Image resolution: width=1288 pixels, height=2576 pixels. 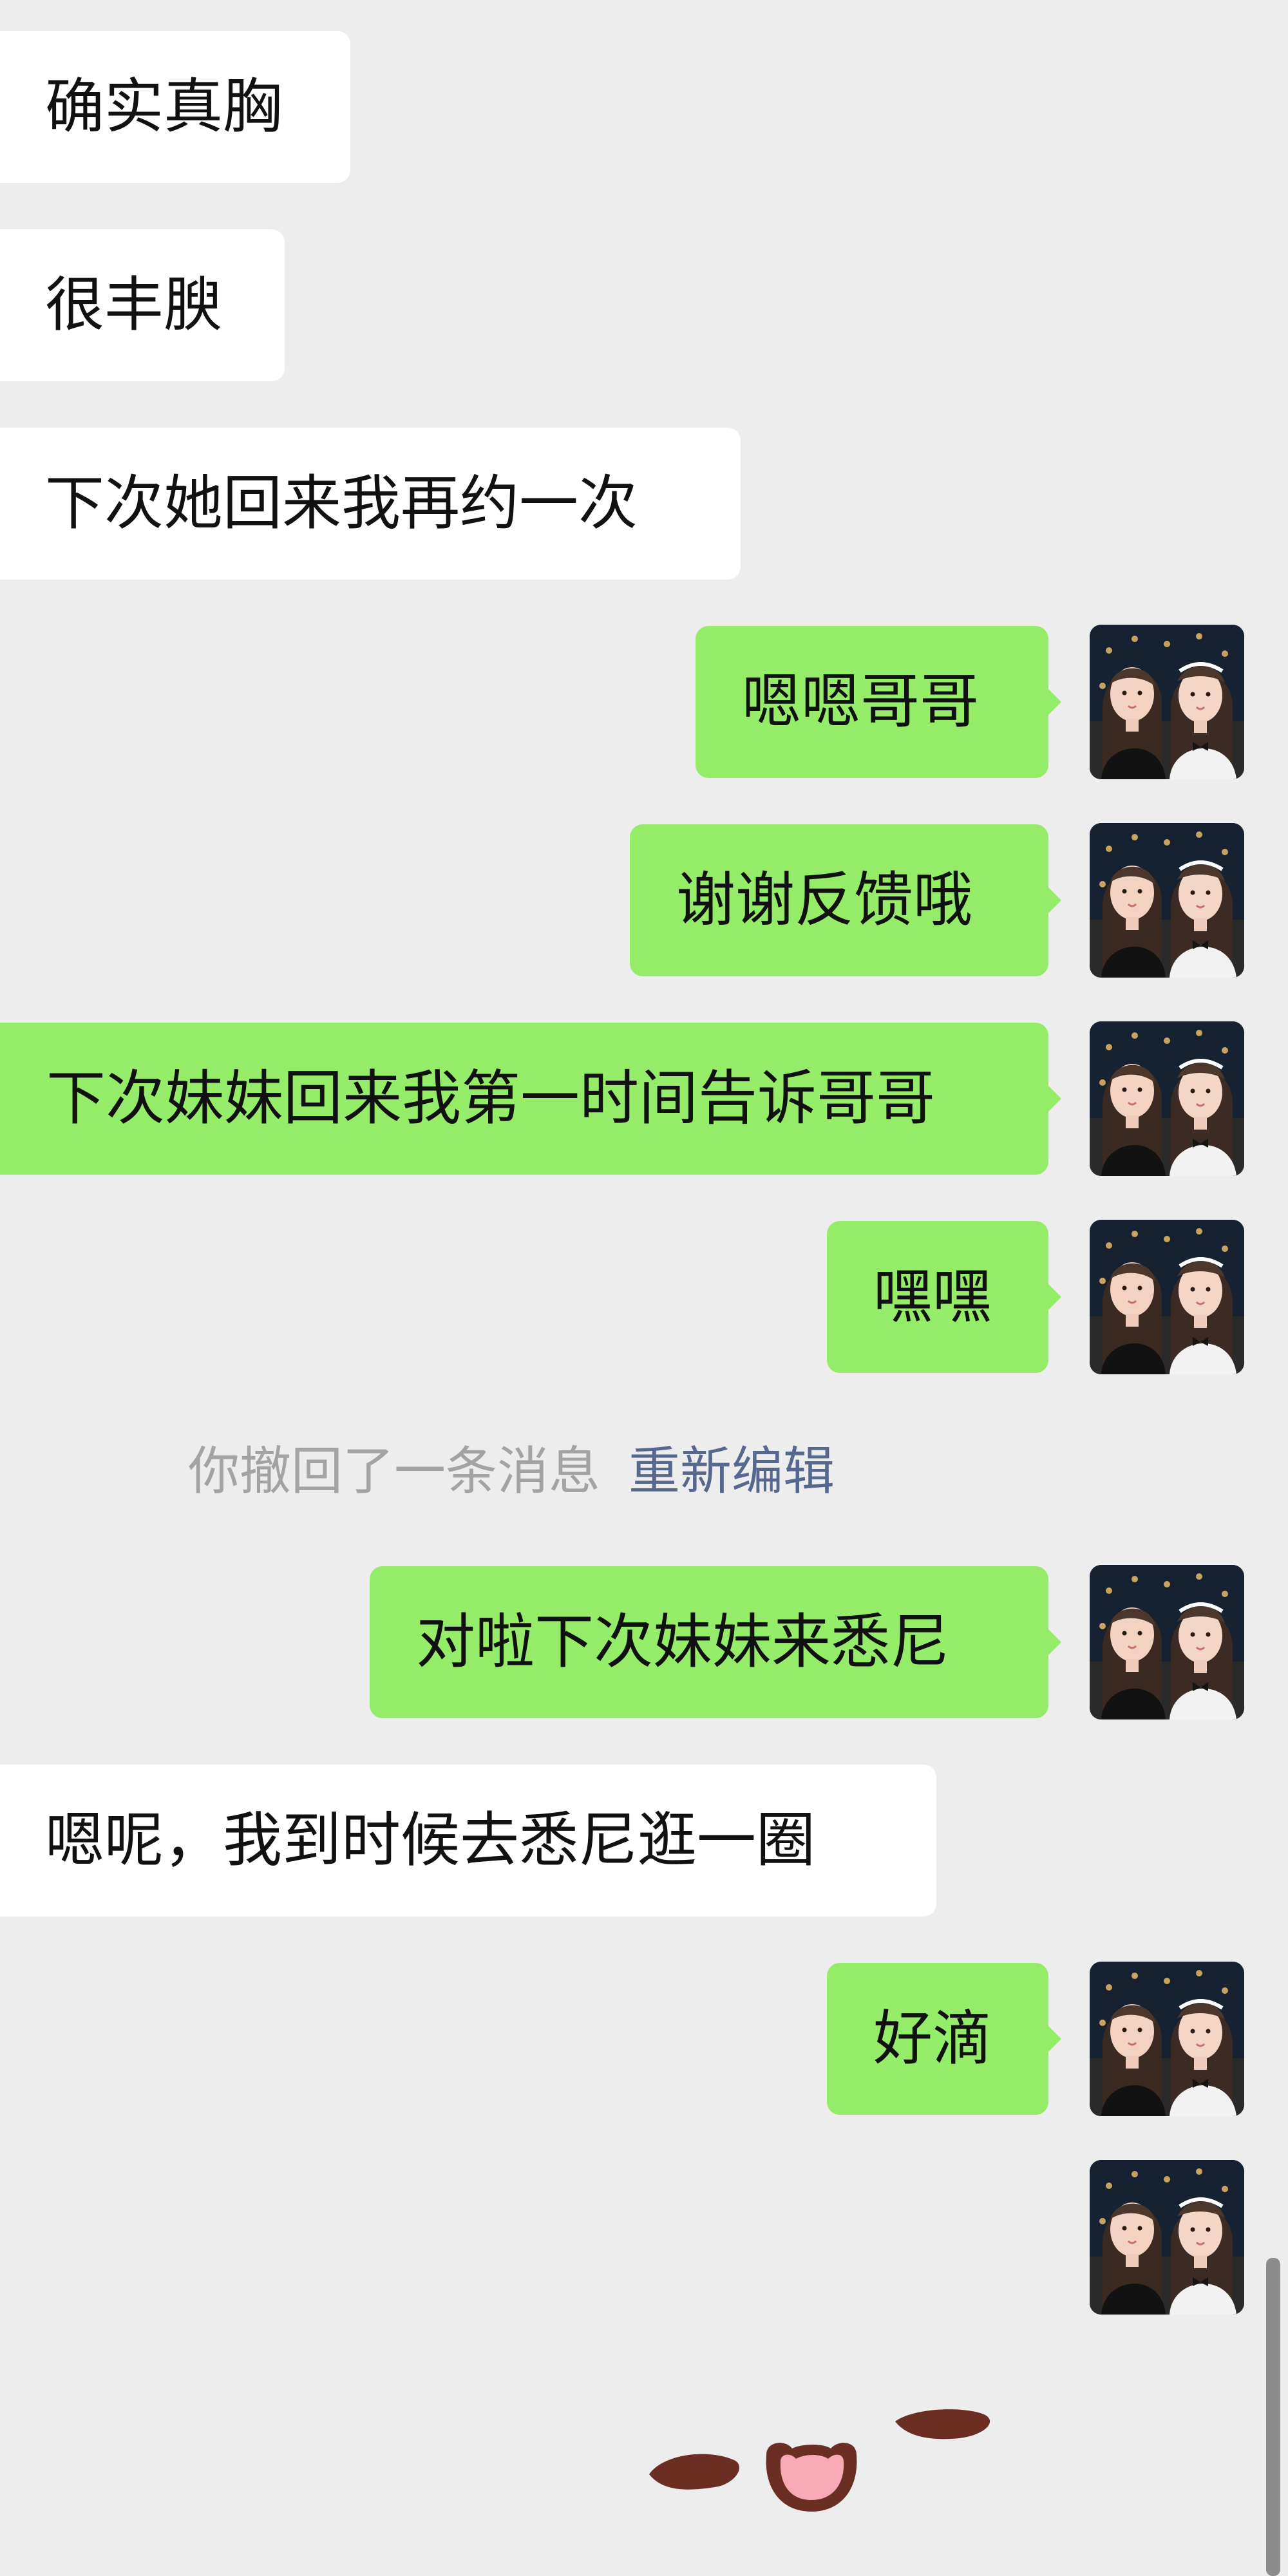 What do you see at coordinates (933, 1296) in the screenshot?
I see `message-text: 嘿嘿` at bounding box center [933, 1296].